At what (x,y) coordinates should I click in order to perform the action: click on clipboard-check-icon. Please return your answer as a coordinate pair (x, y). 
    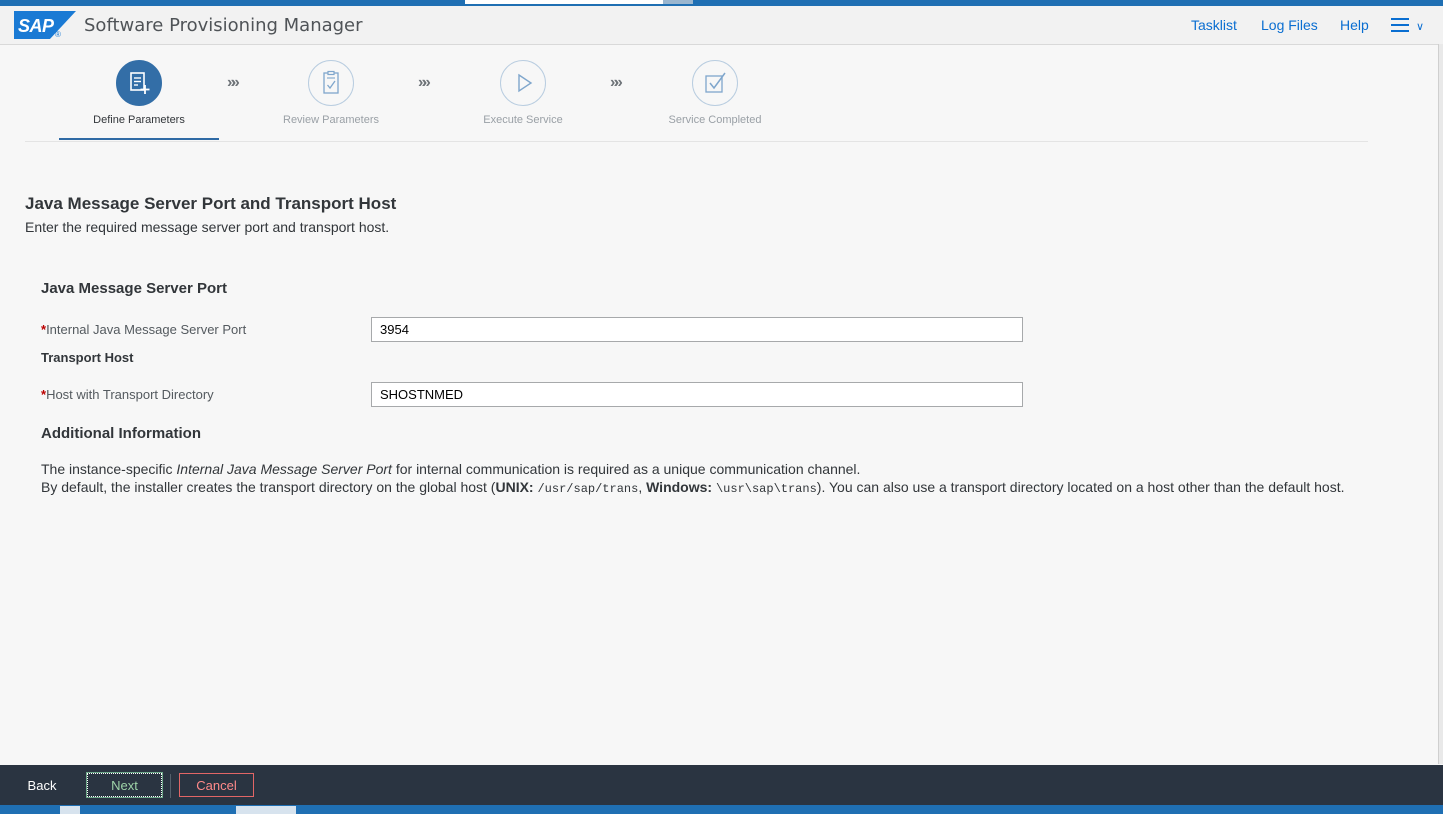
    Looking at the image, I should click on (331, 83).